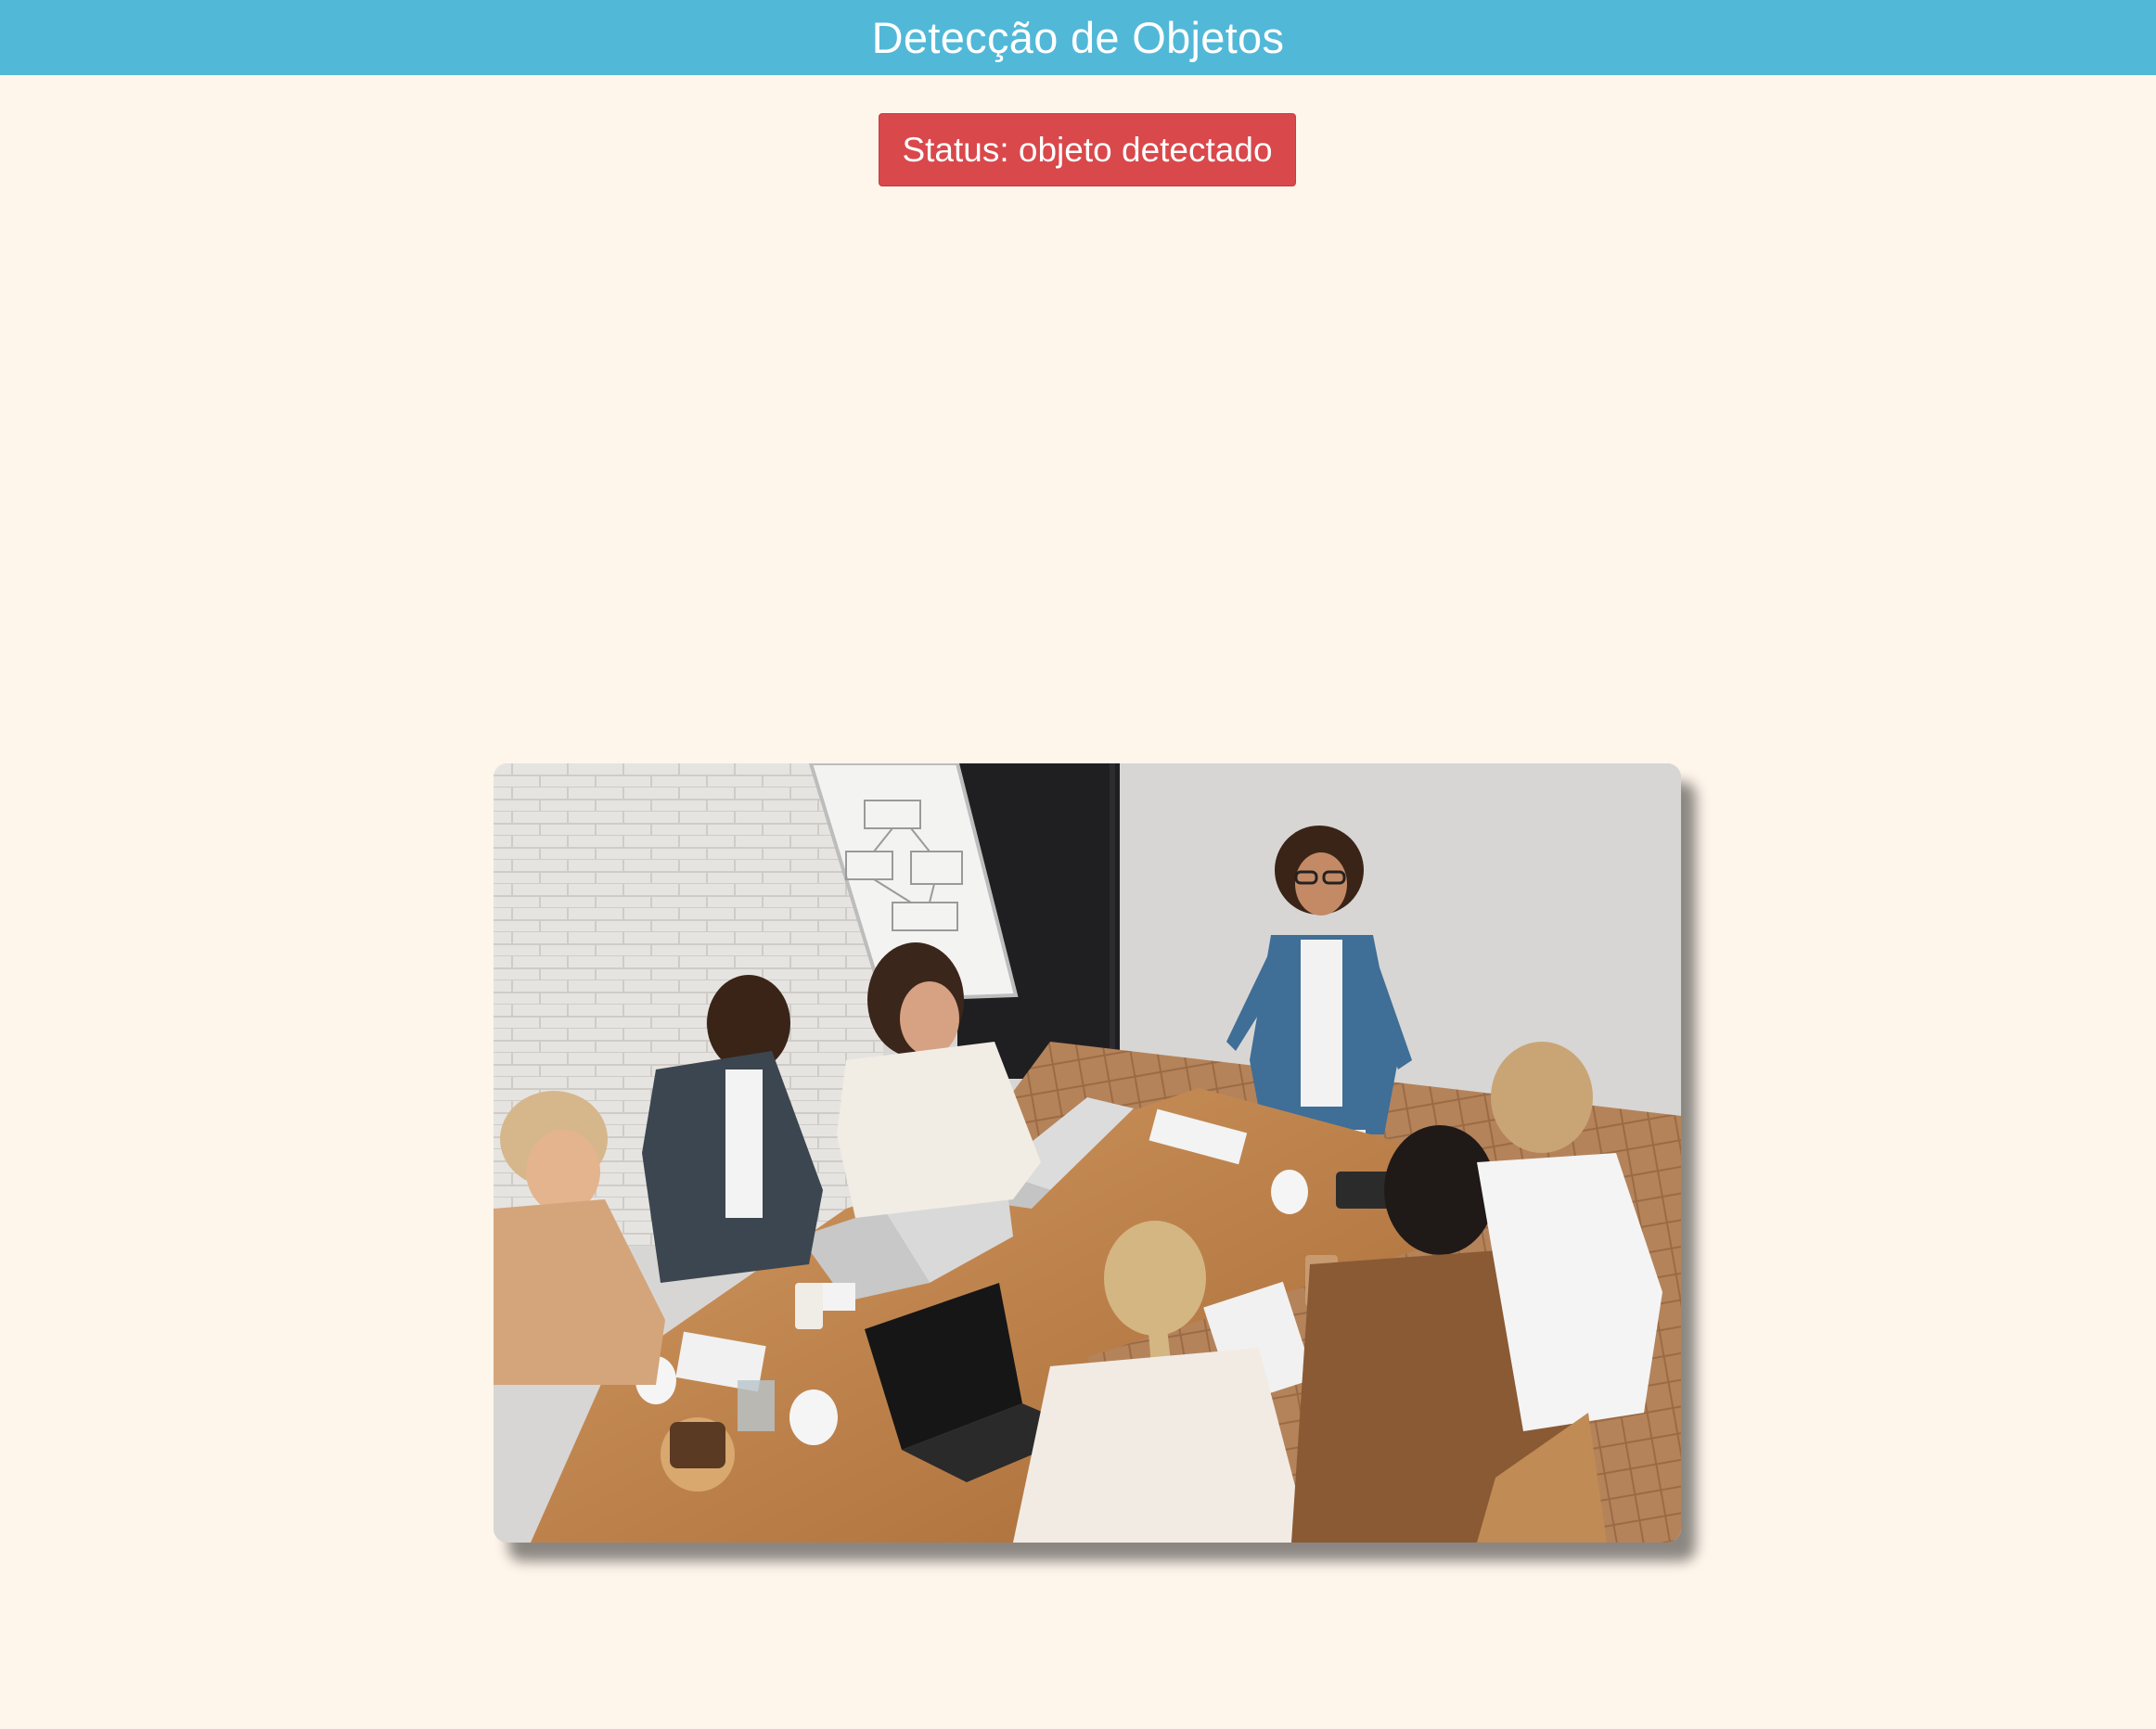  I want to click on page-title: Detecção de Objetos, so click(1078, 37).